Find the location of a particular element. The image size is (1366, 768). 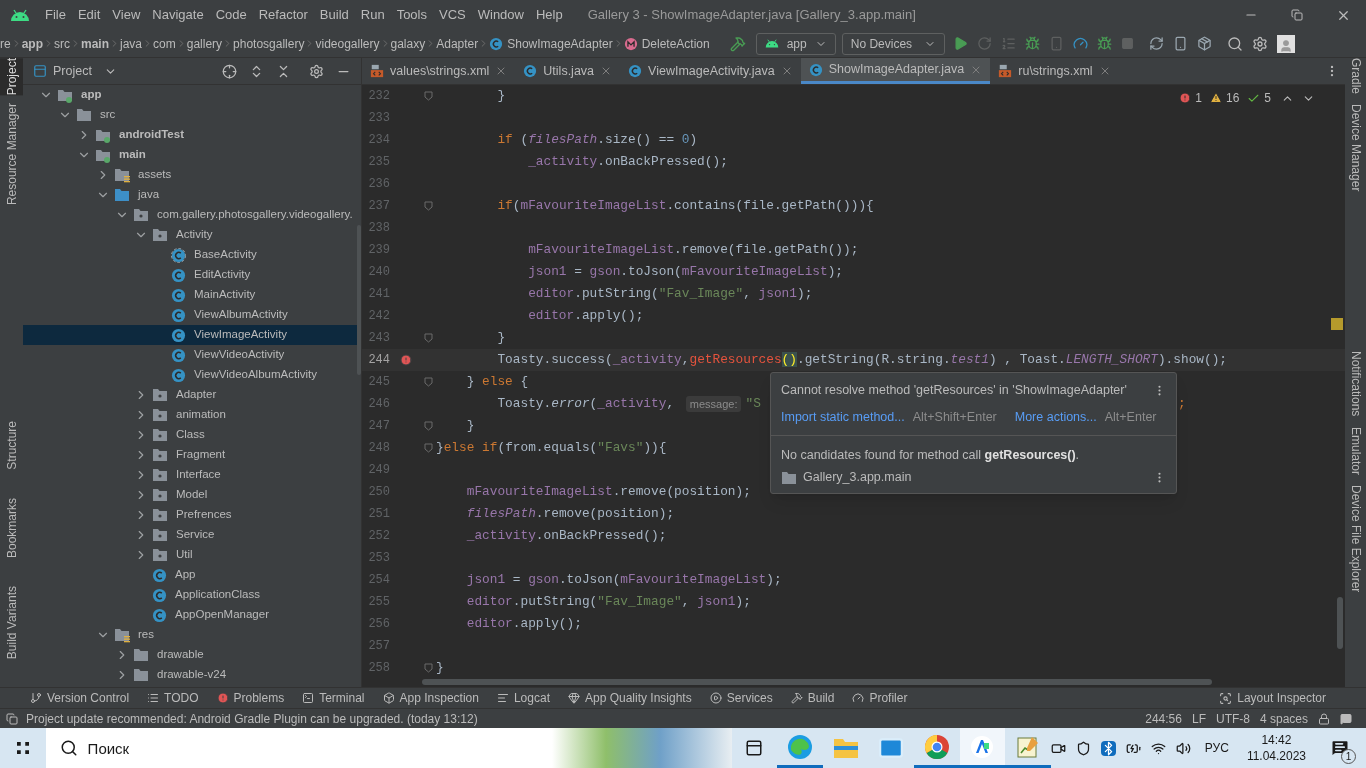

tree-item: animation is located at coordinates (192, 415).